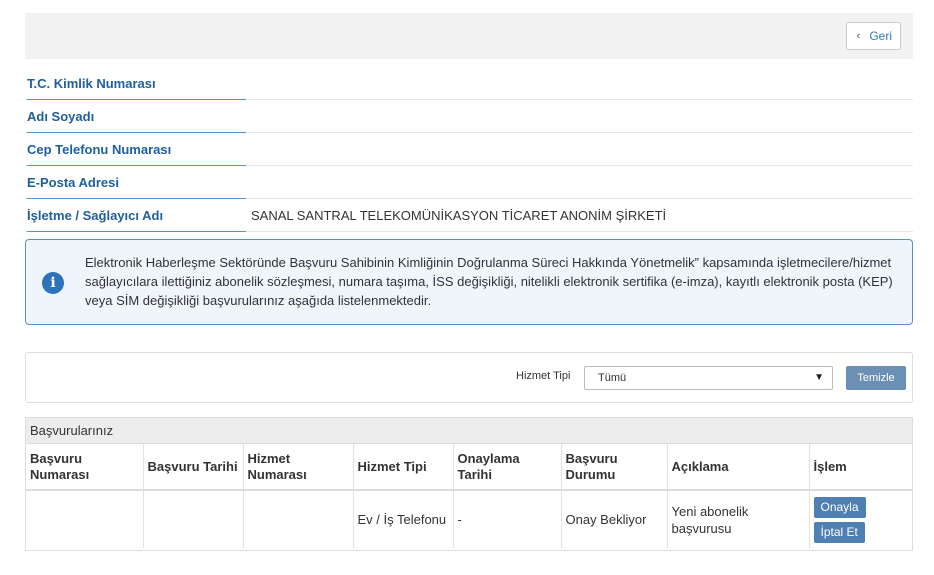 The image size is (934, 575). What do you see at coordinates (860, 519) in the screenshot?
I see `cell-action: Onayla İptal Et` at bounding box center [860, 519].